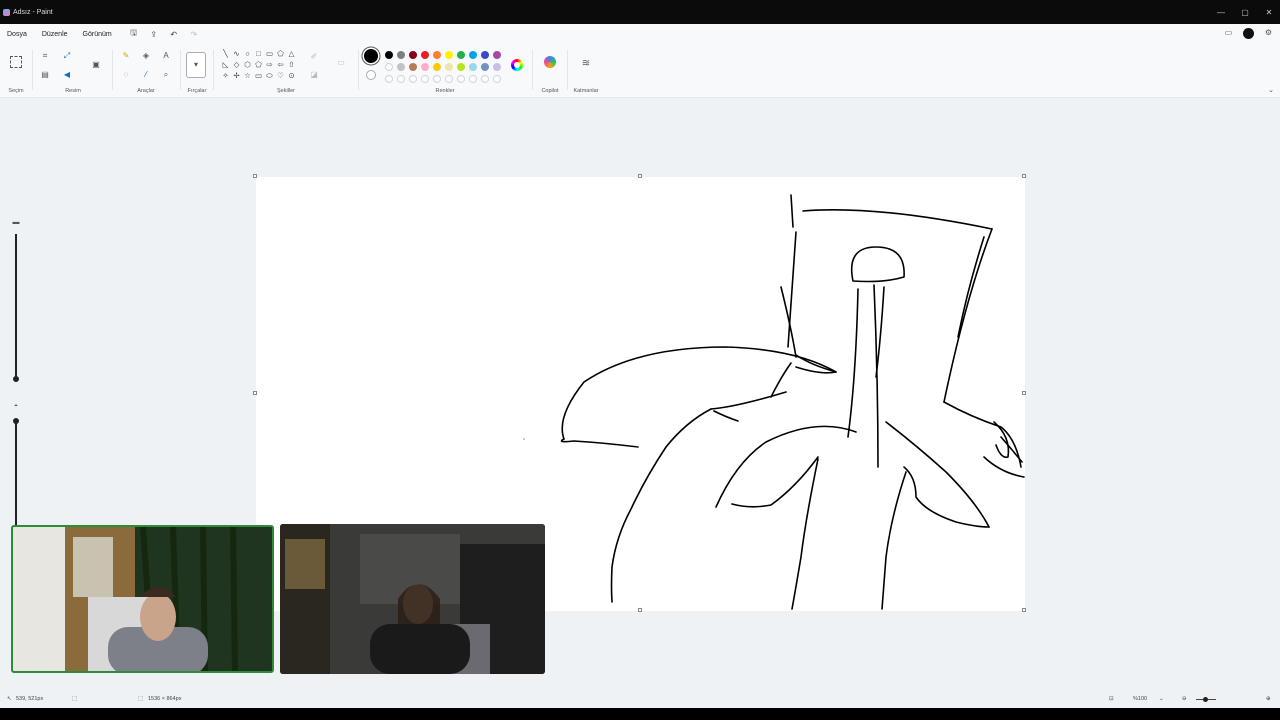 This screenshot has height=720, width=1280. Describe the element at coordinates (166, 75) in the screenshot. I see `magnifier-icon: ⌕` at that location.